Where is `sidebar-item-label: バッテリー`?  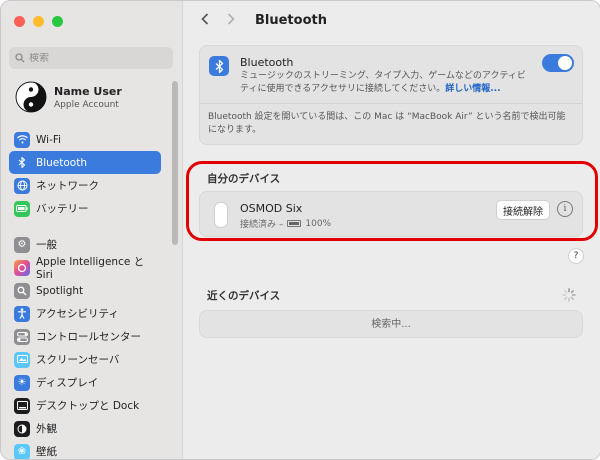 sidebar-item-label: バッテリー is located at coordinates (62, 209).